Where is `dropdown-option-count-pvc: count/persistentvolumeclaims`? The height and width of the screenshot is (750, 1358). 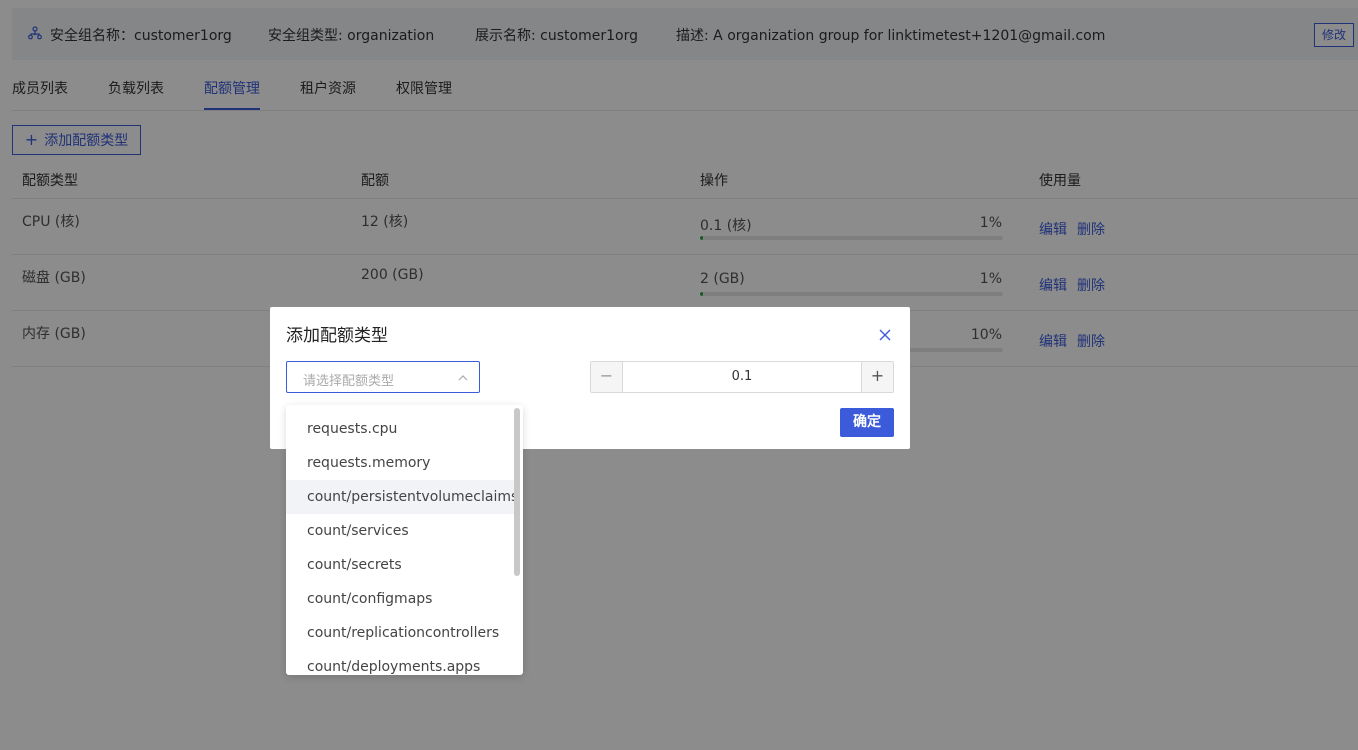
dropdown-option-count-pvc: count/persistentvolumeclaims is located at coordinates (402, 497).